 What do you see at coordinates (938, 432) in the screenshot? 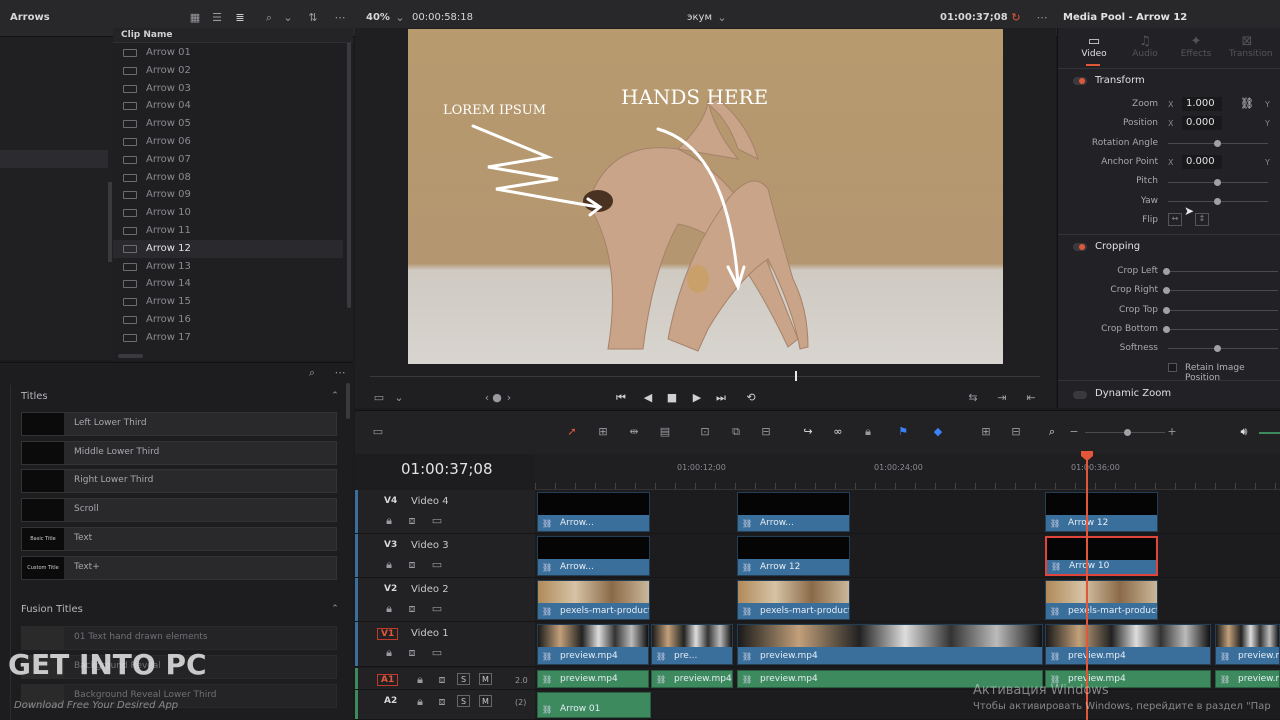
I see `marker-icon: ◆` at bounding box center [938, 432].